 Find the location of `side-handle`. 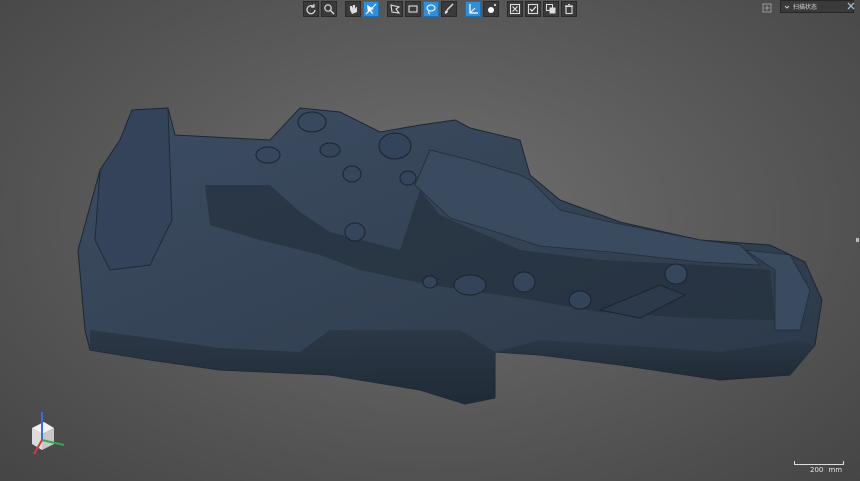

side-handle is located at coordinates (857, 240).